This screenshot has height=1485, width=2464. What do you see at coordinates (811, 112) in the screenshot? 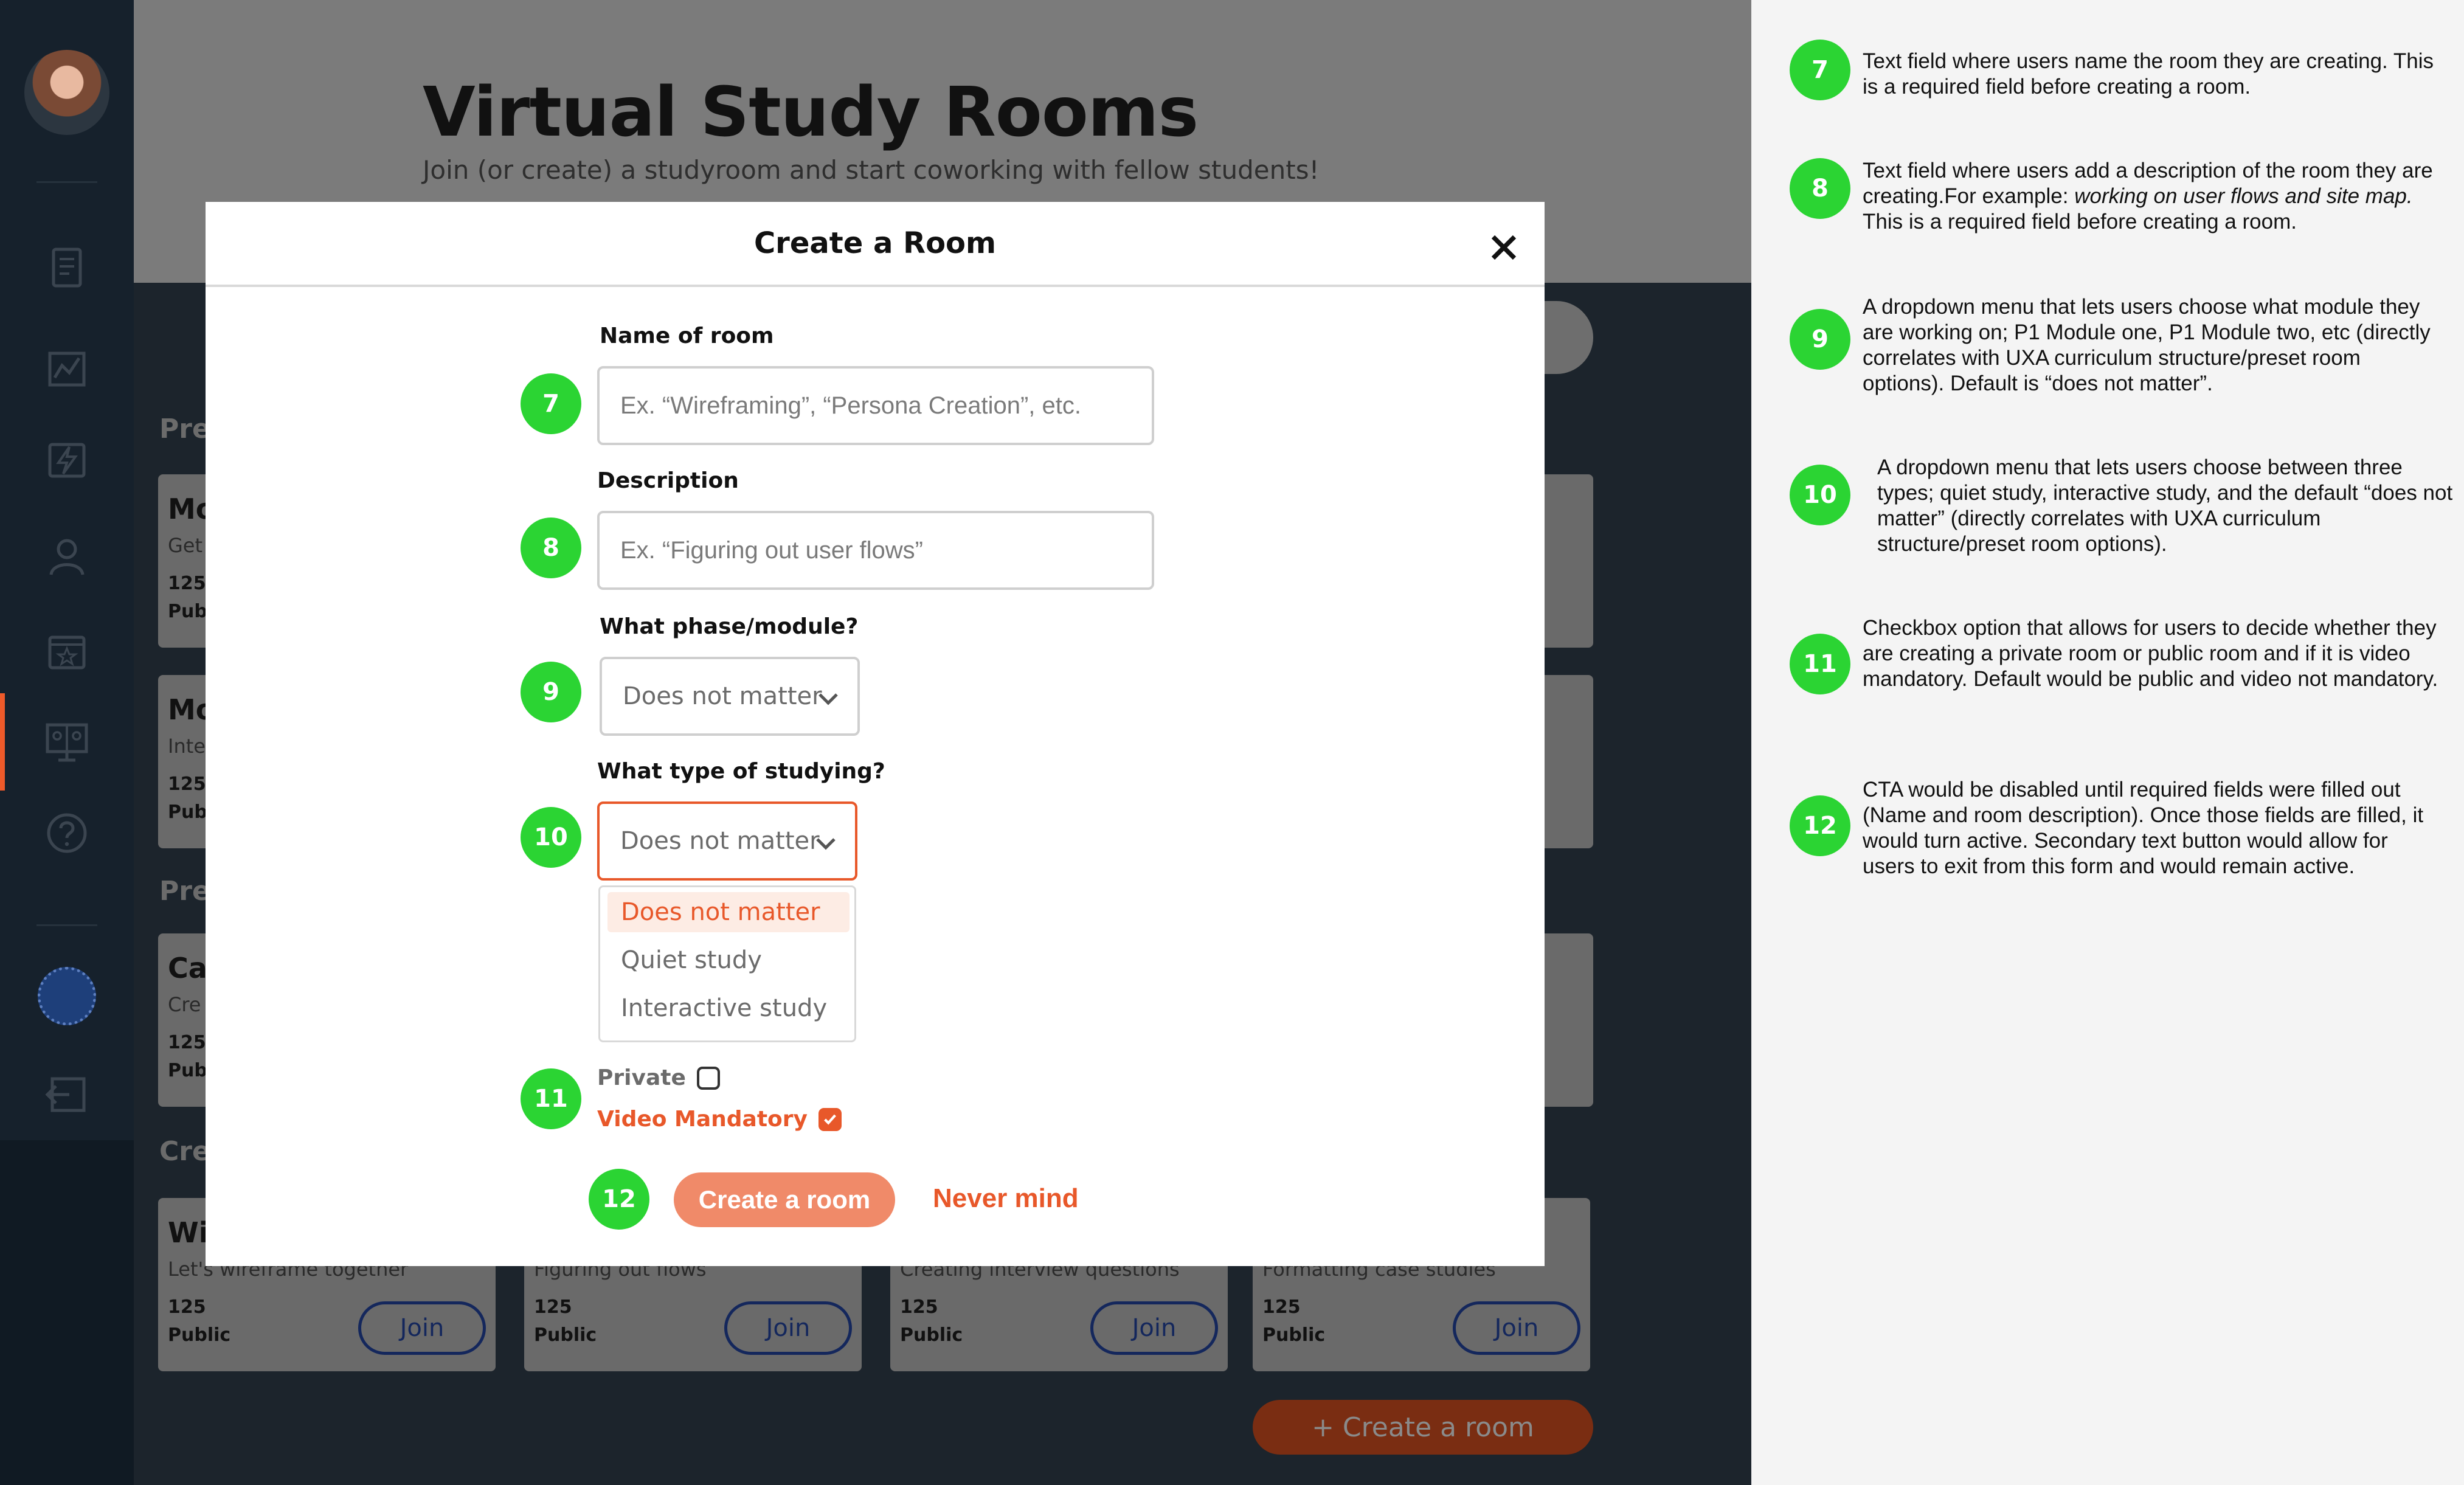
I see `page-title: Virtual Study Rooms` at bounding box center [811, 112].